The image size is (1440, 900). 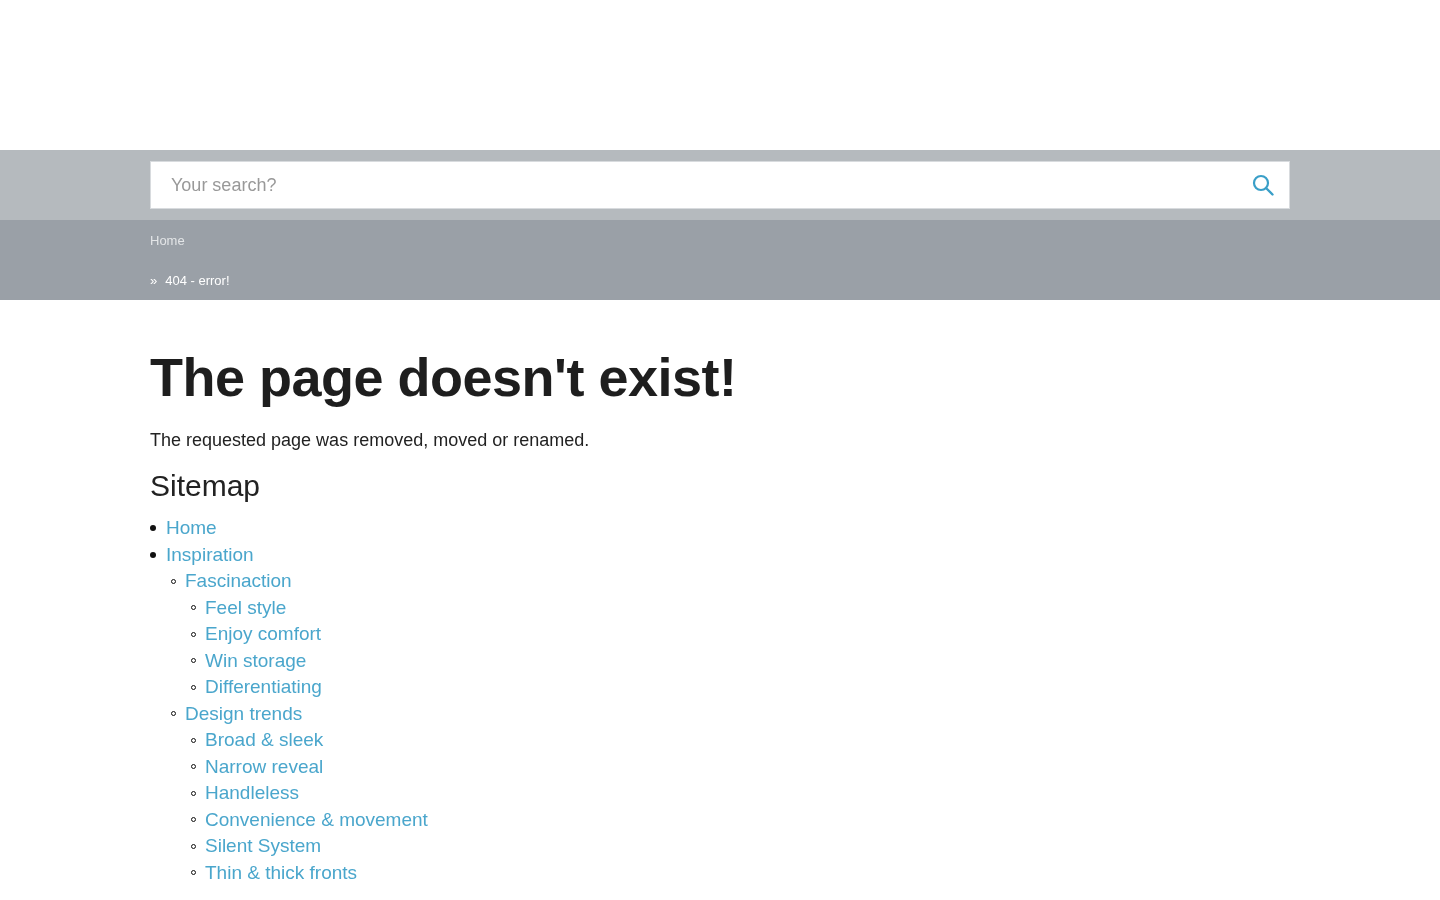 I want to click on sitemap-link: Silent System, so click(x=263, y=846).